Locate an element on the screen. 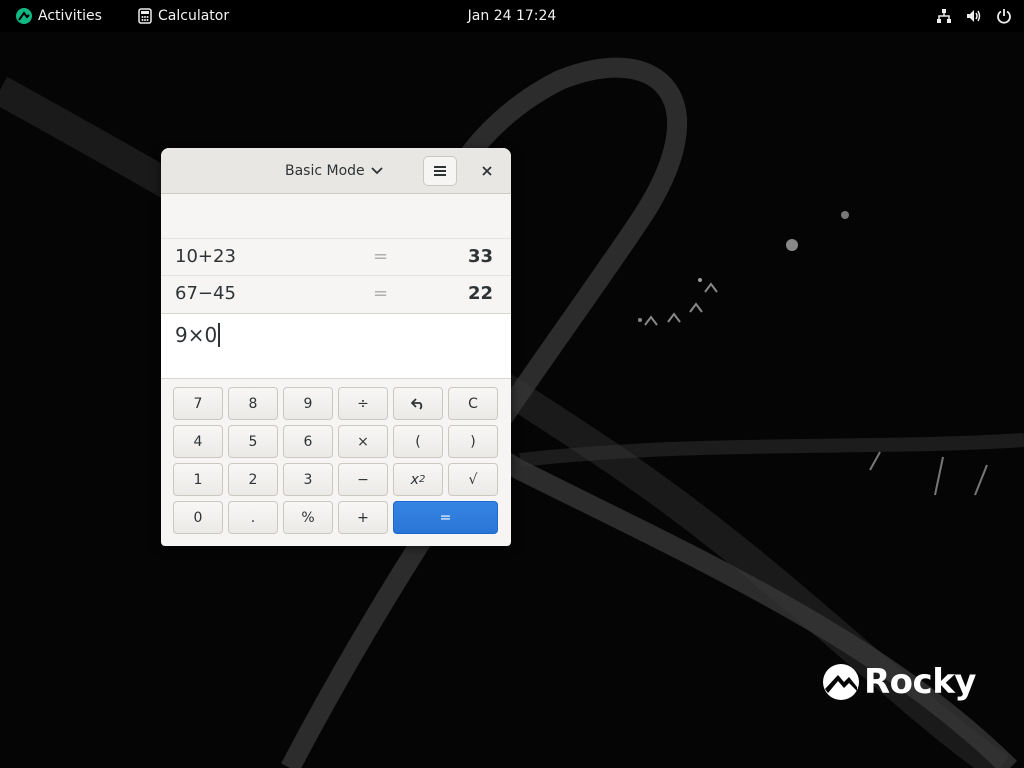 This screenshot has height=768, width=1024. history-expression: 10+23 is located at coordinates (205, 256).